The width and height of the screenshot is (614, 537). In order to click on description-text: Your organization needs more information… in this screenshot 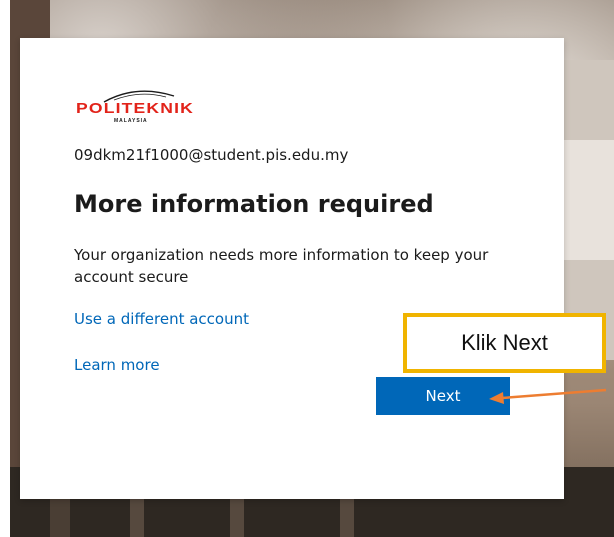, I will do `click(281, 266)`.